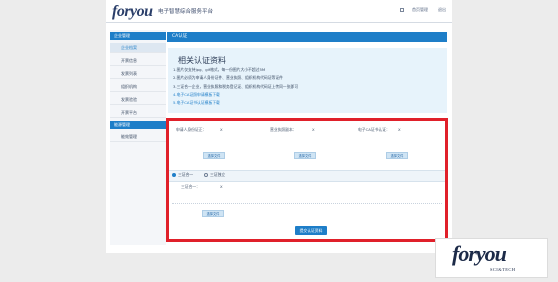 The width and height of the screenshot is (558, 282). I want to click on panel-title: CA认证, so click(307, 37).